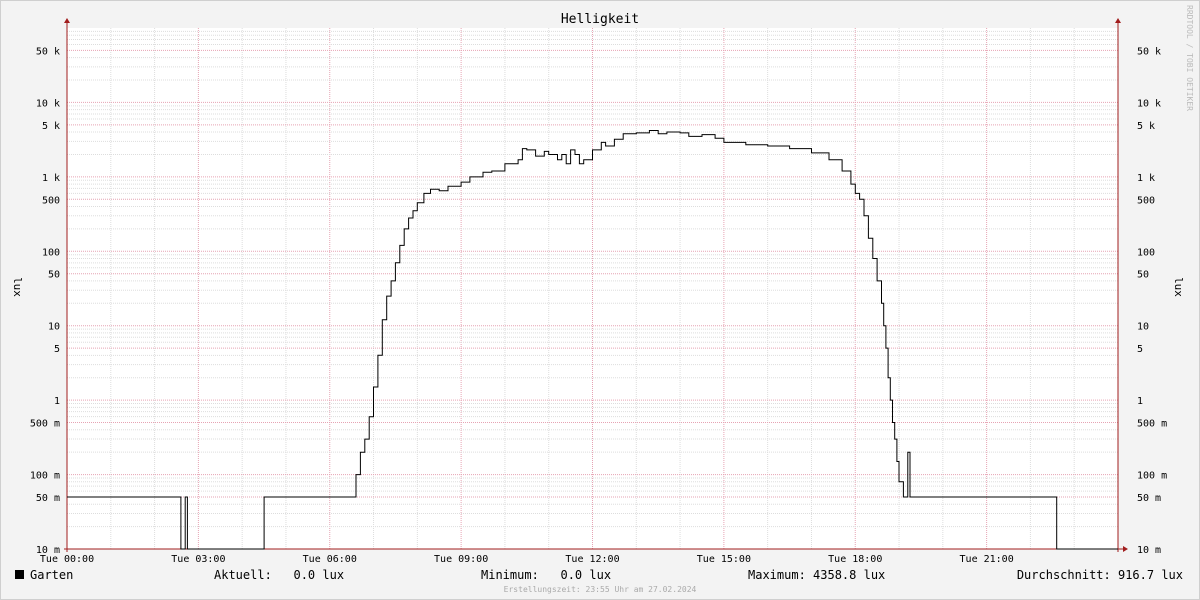  What do you see at coordinates (51, 178) in the screenshot?
I see `y-tick-label-left: 1 k` at bounding box center [51, 178].